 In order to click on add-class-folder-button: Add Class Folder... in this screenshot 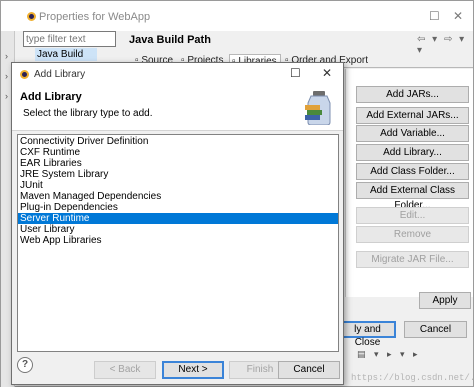, I will do `click(412, 171)`.